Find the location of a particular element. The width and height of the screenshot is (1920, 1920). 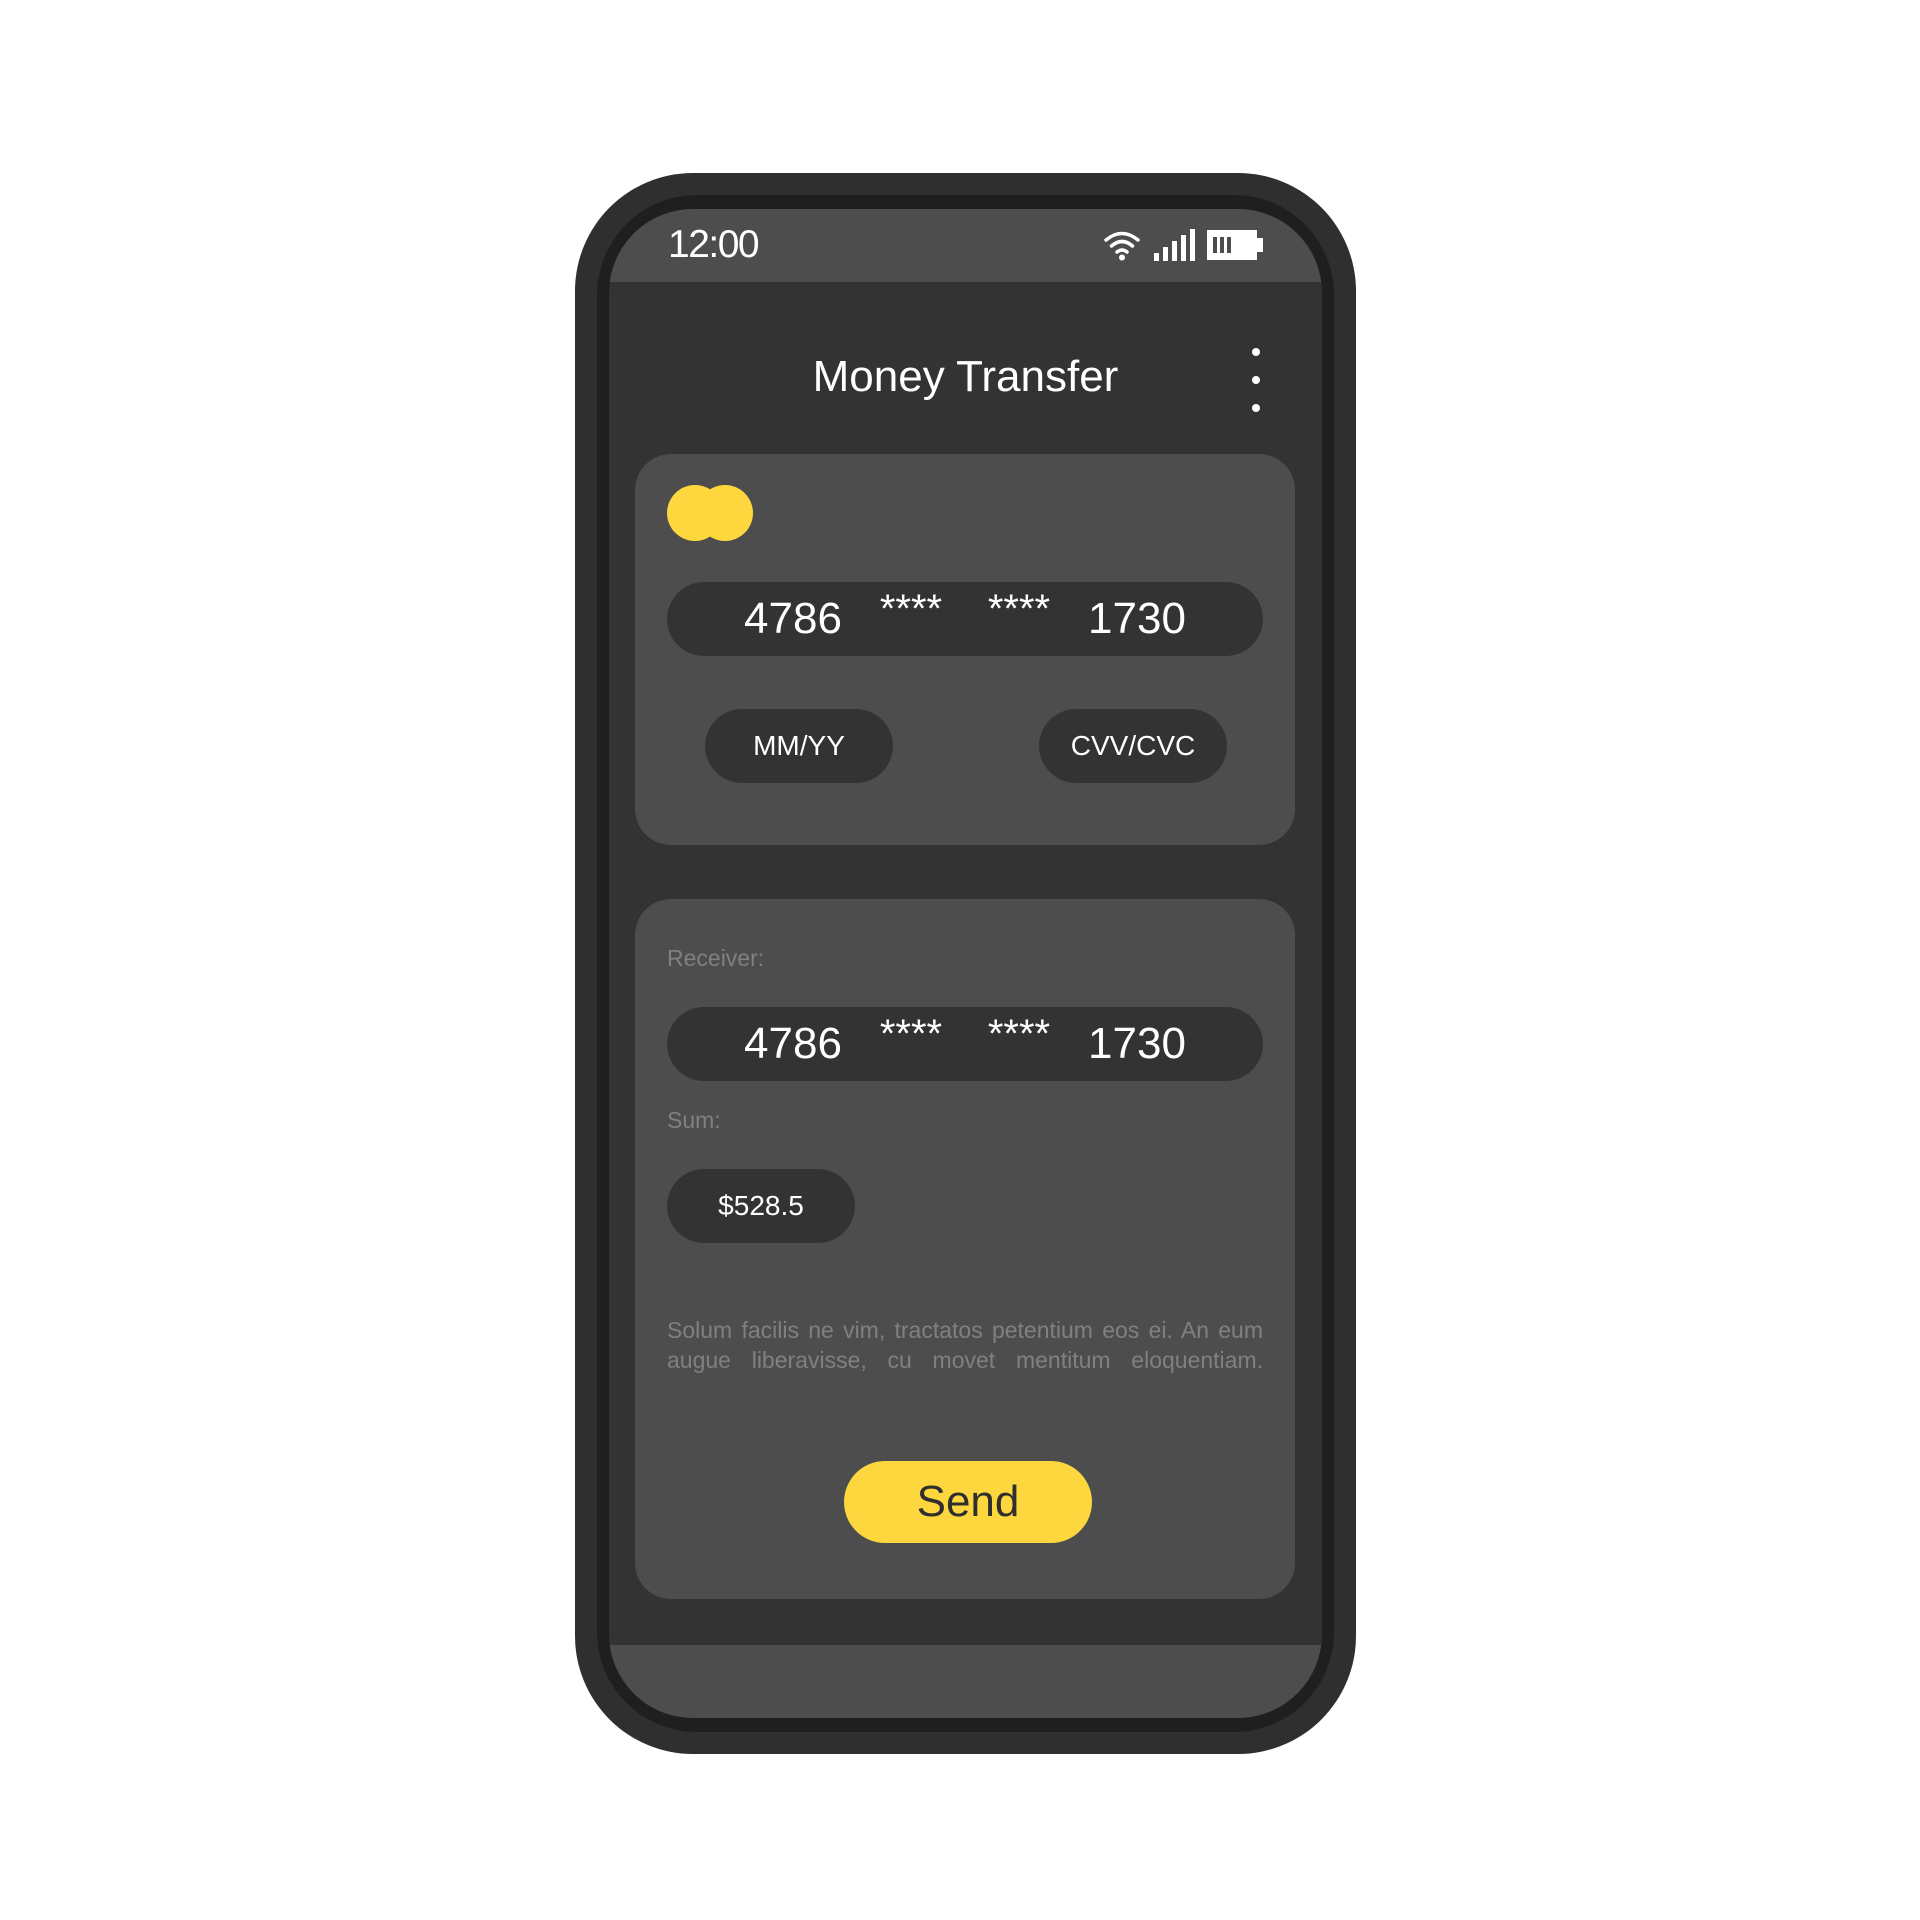

more-menu-button is located at coordinates (1256, 380).